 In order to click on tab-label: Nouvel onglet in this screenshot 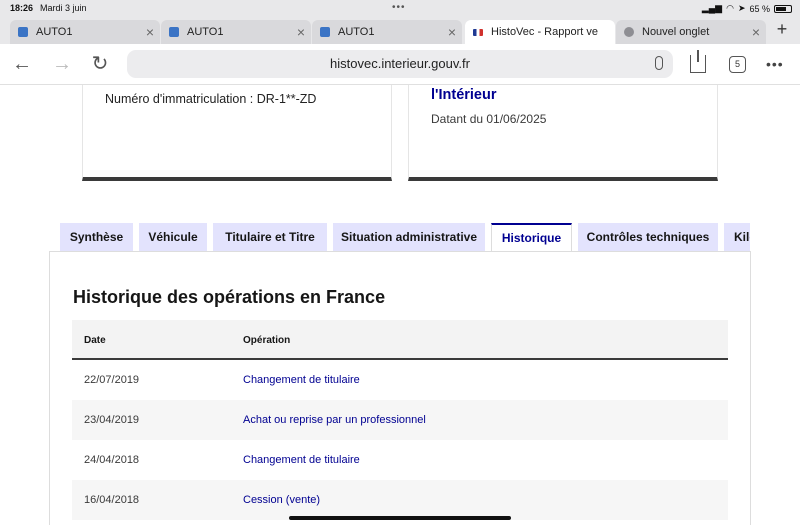, I will do `click(676, 32)`.